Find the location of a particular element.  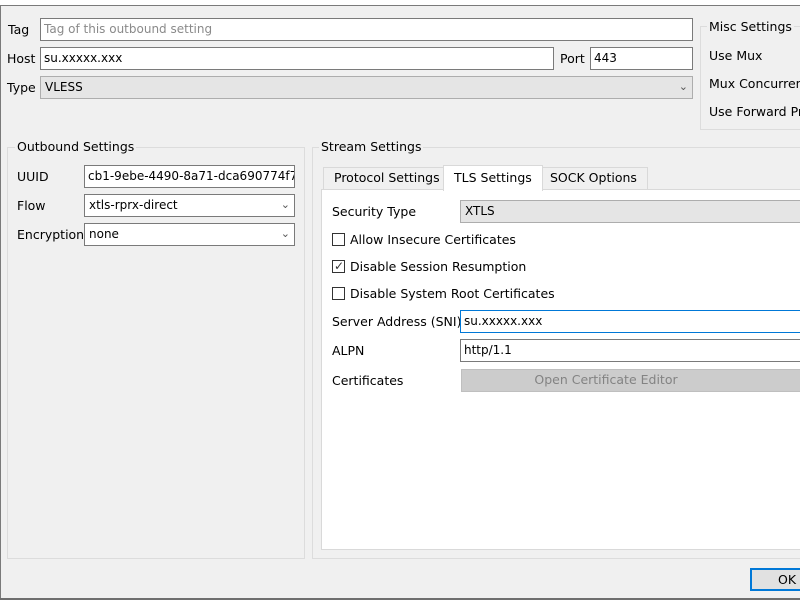

host-label: Host is located at coordinates (21, 58).